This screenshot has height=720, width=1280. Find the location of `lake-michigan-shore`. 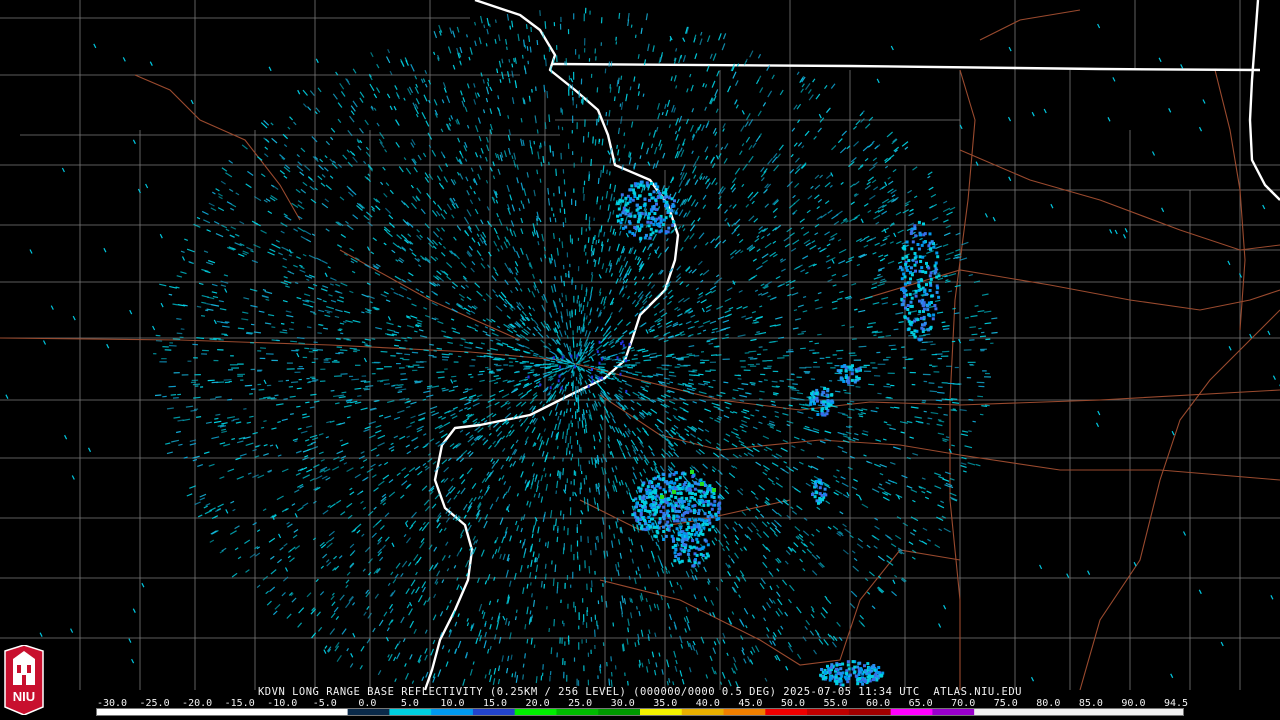

lake-michigan-shore is located at coordinates (1264, 100).